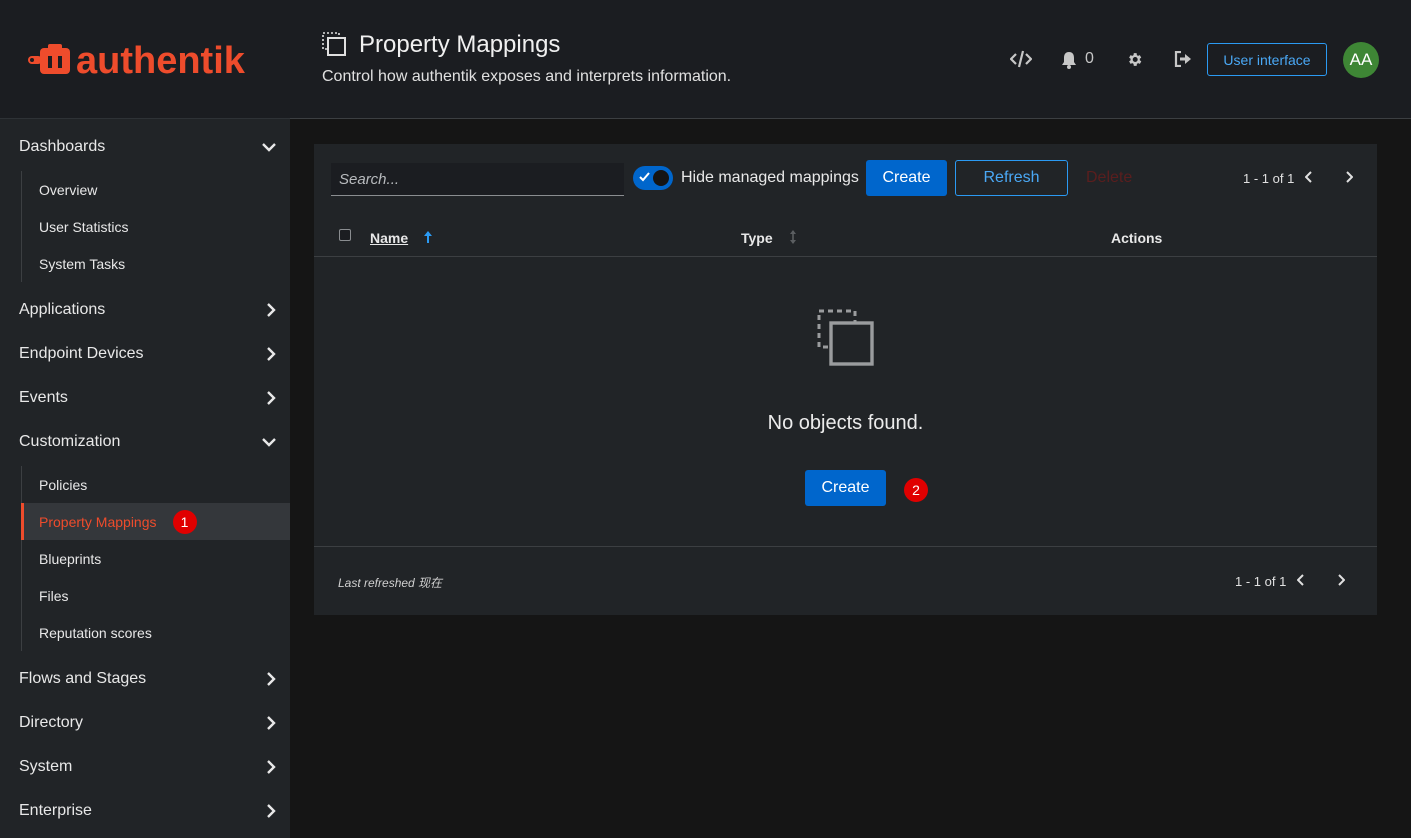 Image resolution: width=1411 pixels, height=838 pixels. What do you see at coordinates (145, 723) in the screenshot?
I see `nav-group-directory: Directory` at bounding box center [145, 723].